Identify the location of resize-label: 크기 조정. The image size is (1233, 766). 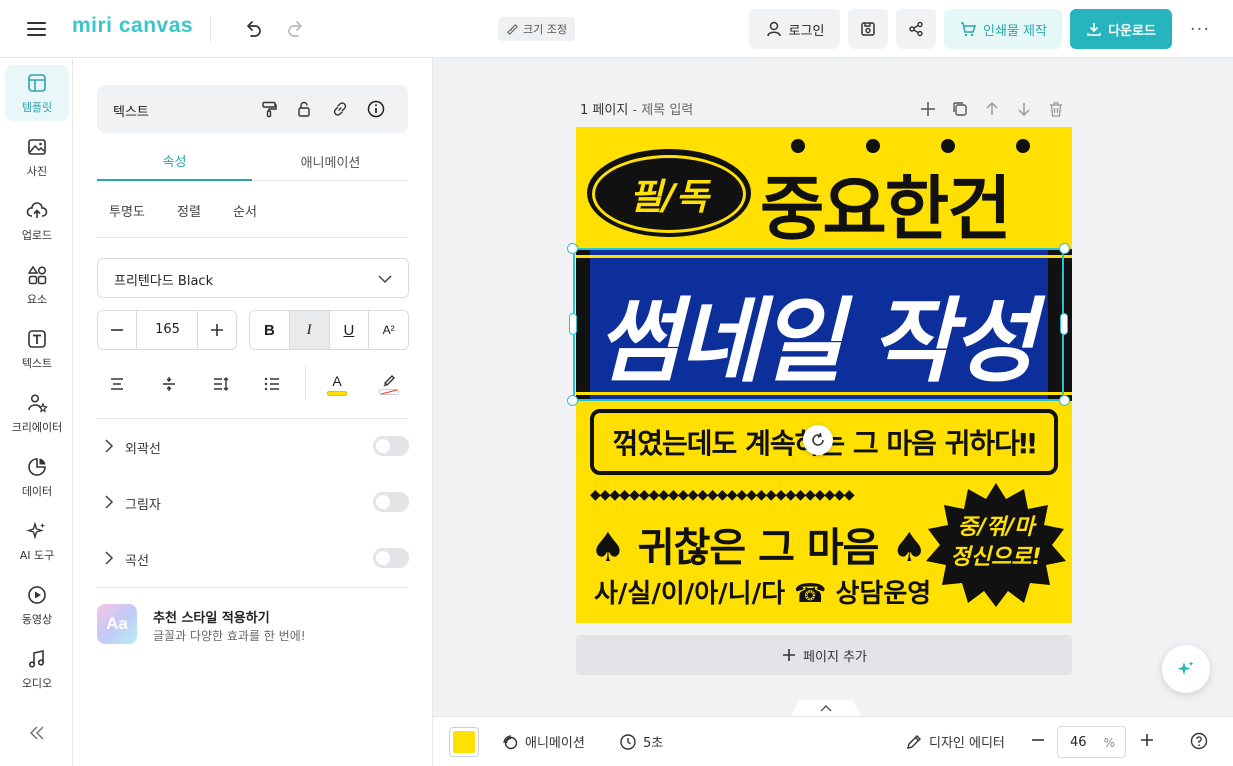
(545, 29).